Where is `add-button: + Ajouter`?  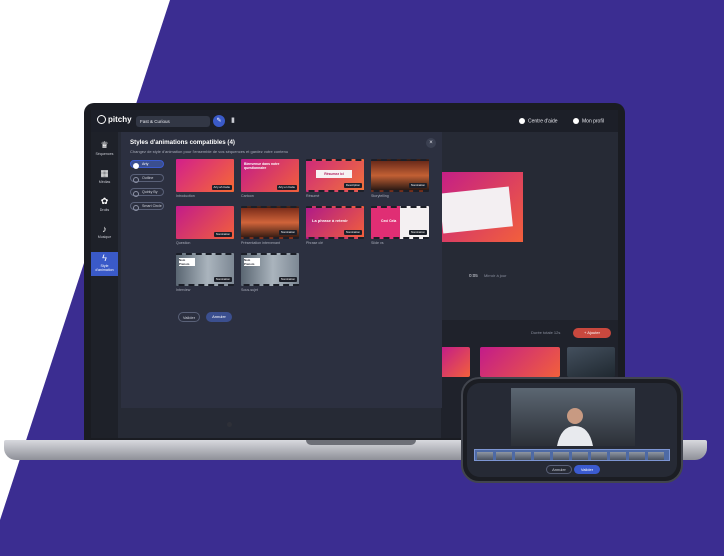 add-button: + Ajouter is located at coordinates (592, 333).